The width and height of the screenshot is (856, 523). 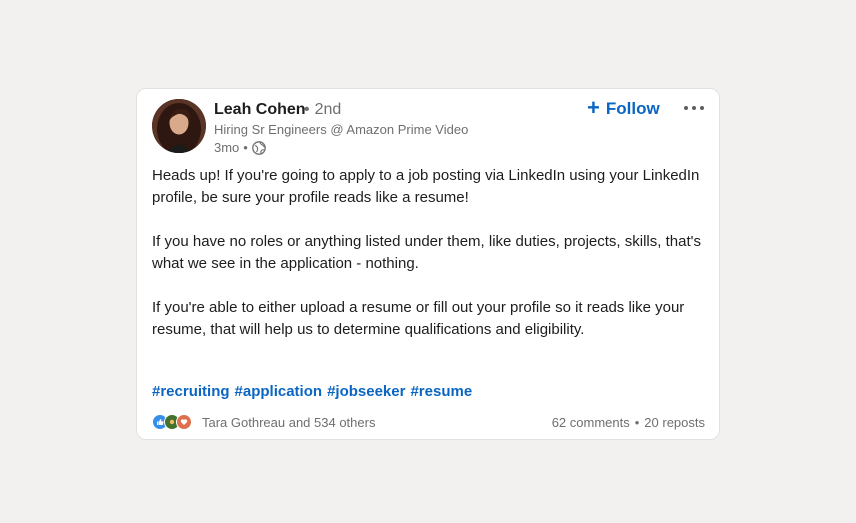 What do you see at coordinates (632, 108) in the screenshot?
I see `follow-label: Follow` at bounding box center [632, 108].